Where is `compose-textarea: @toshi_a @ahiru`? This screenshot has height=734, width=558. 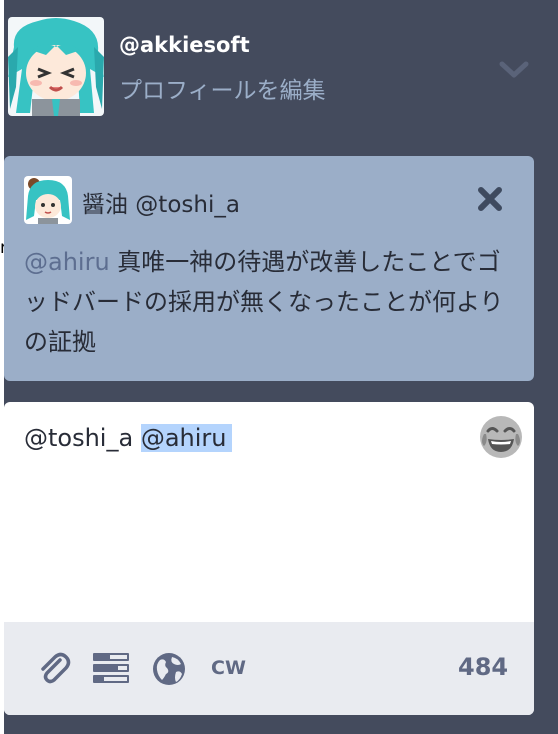 compose-textarea: @toshi_a @ahiru is located at coordinates (128, 438).